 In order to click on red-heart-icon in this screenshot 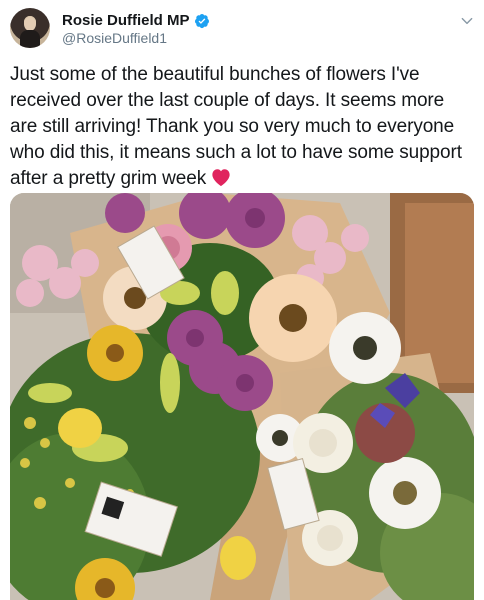, I will do `click(221, 178)`.